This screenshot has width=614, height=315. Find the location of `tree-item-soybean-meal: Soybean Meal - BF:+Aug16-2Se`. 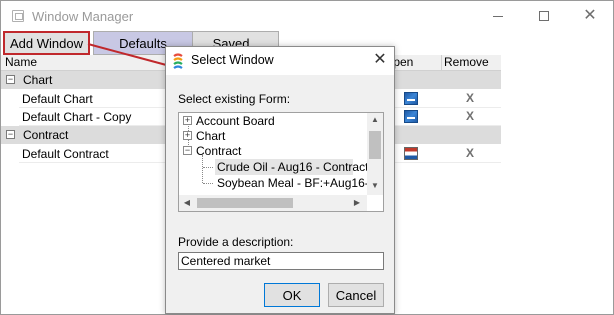

tree-item-soybean-meal: Soybean Meal - BF:+Aug16-2Se is located at coordinates (291, 183).